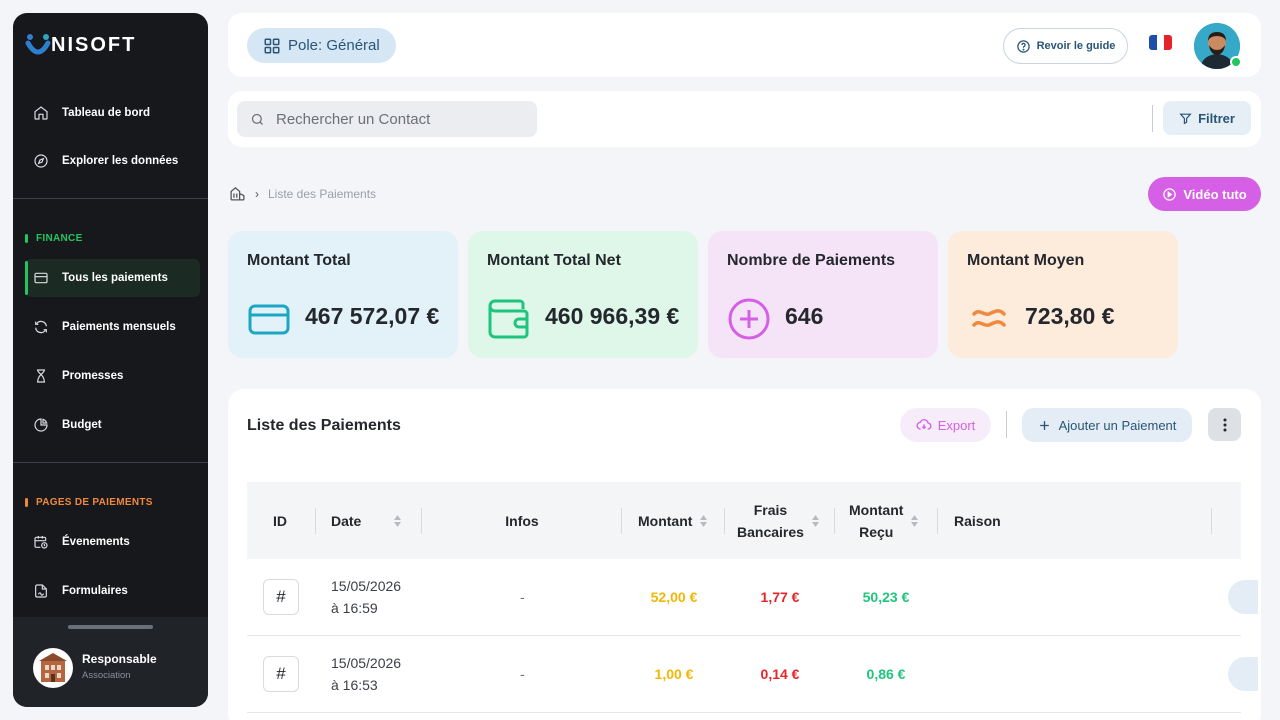  Describe the element at coordinates (41, 591) in the screenshot. I see `file-signature-icon` at that location.